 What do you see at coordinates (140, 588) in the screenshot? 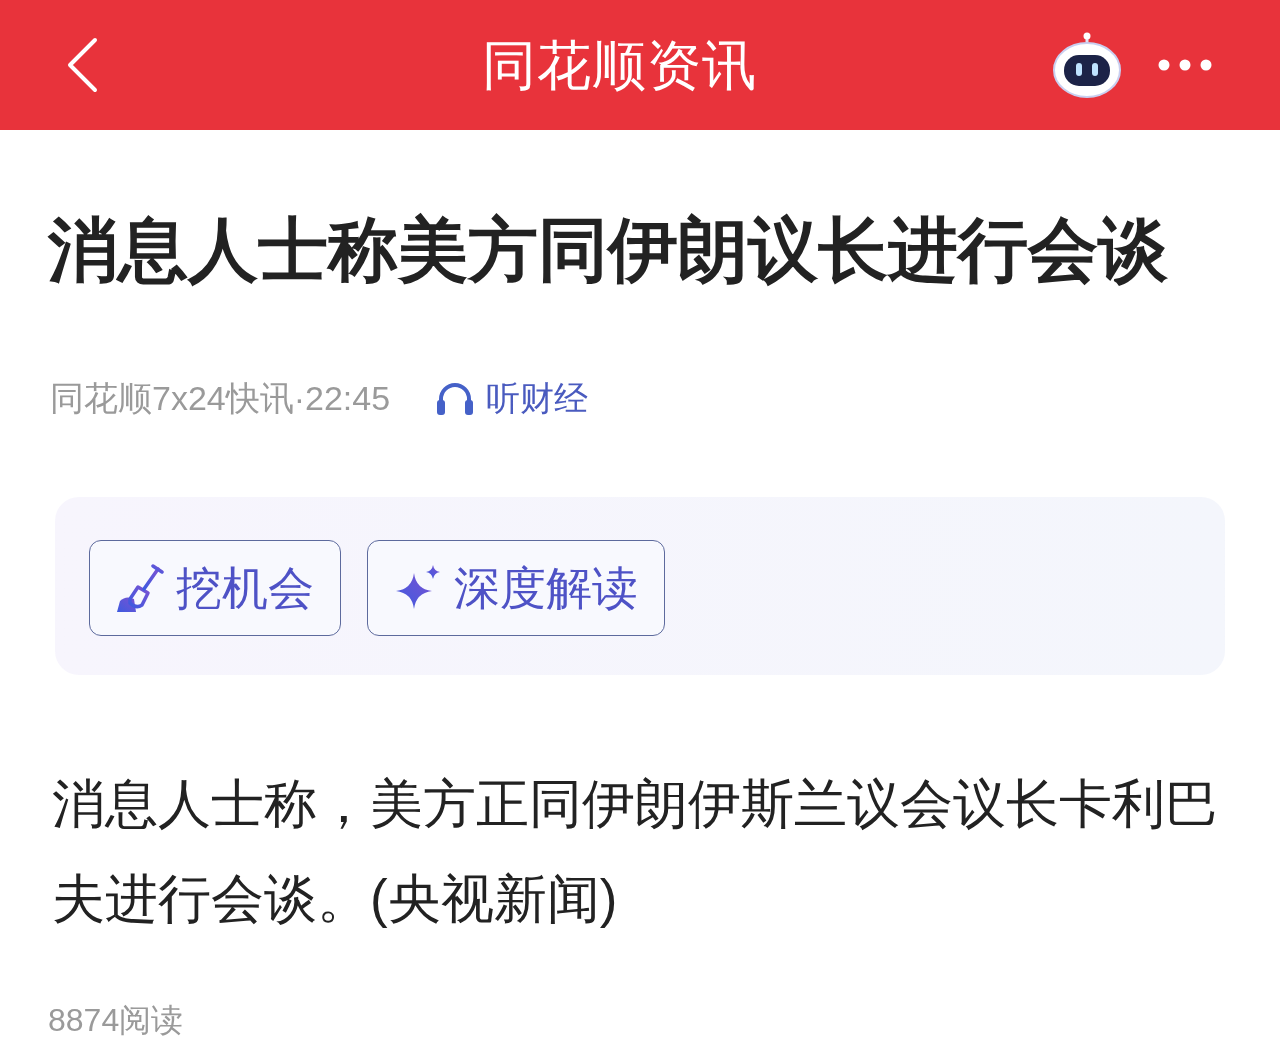
I see `shovel-icon` at bounding box center [140, 588].